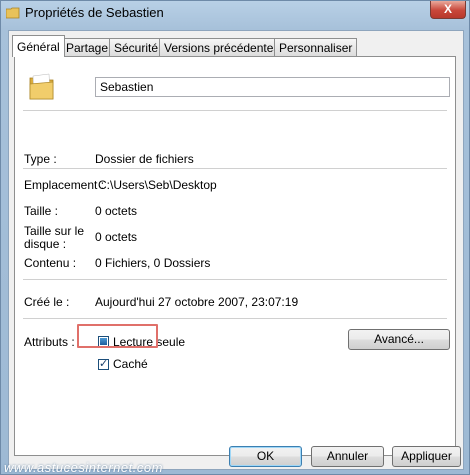 Image resolution: width=470 pixels, height=475 pixels. What do you see at coordinates (40, 159) in the screenshot?
I see `type-label: Type :` at bounding box center [40, 159].